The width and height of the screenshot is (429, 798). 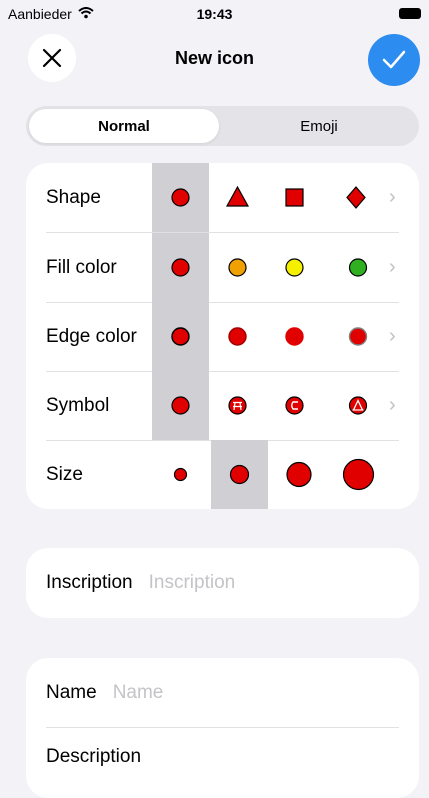 What do you see at coordinates (192, 582) in the screenshot?
I see `inscription-input: Inscription` at bounding box center [192, 582].